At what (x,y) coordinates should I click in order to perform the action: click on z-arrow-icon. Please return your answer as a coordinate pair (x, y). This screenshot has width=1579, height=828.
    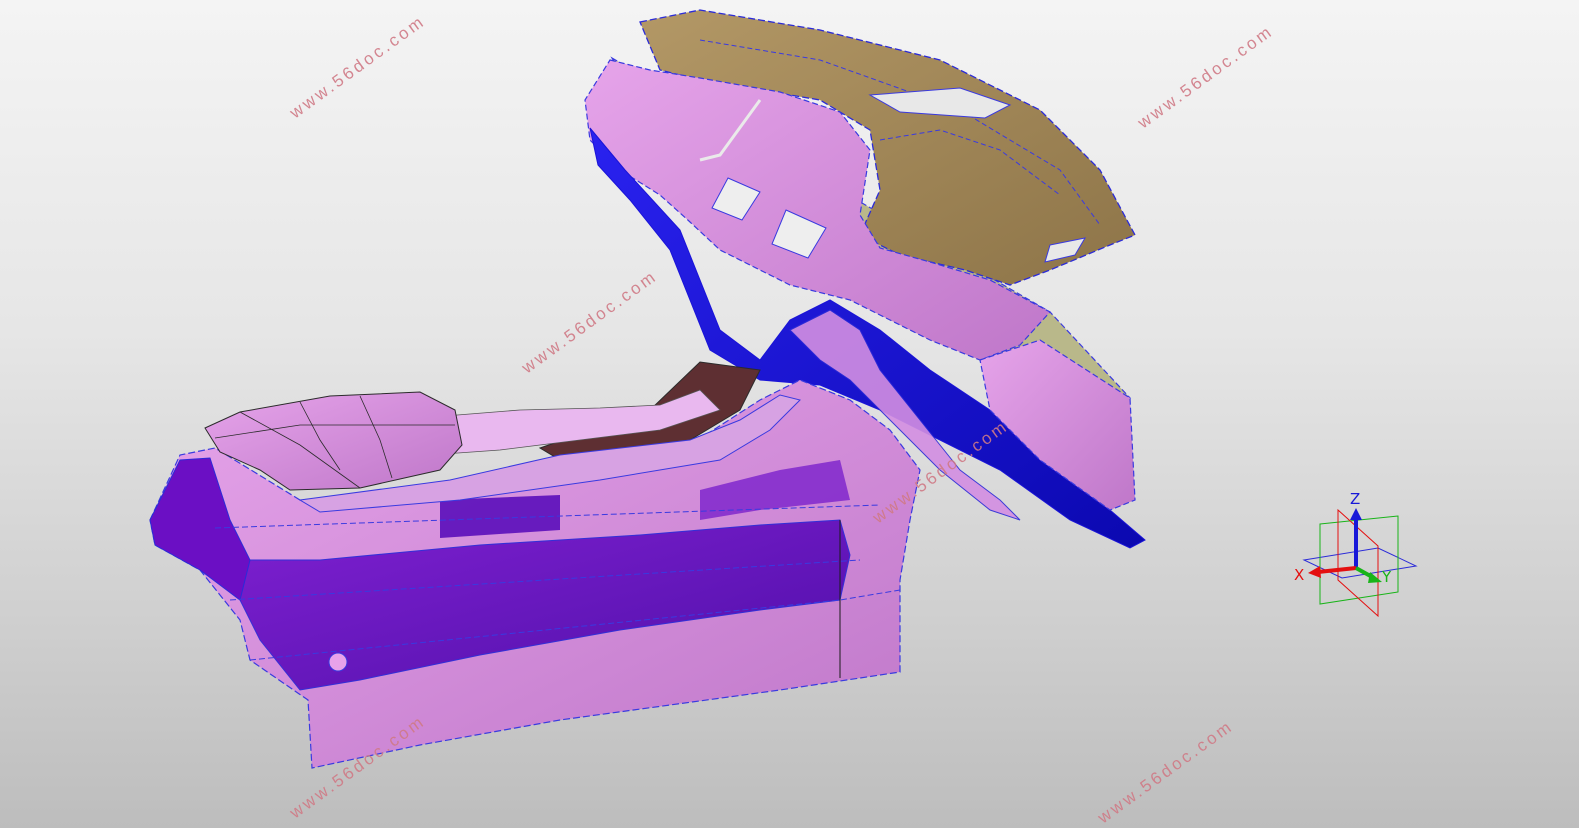
    Looking at the image, I should click on (1356, 514).